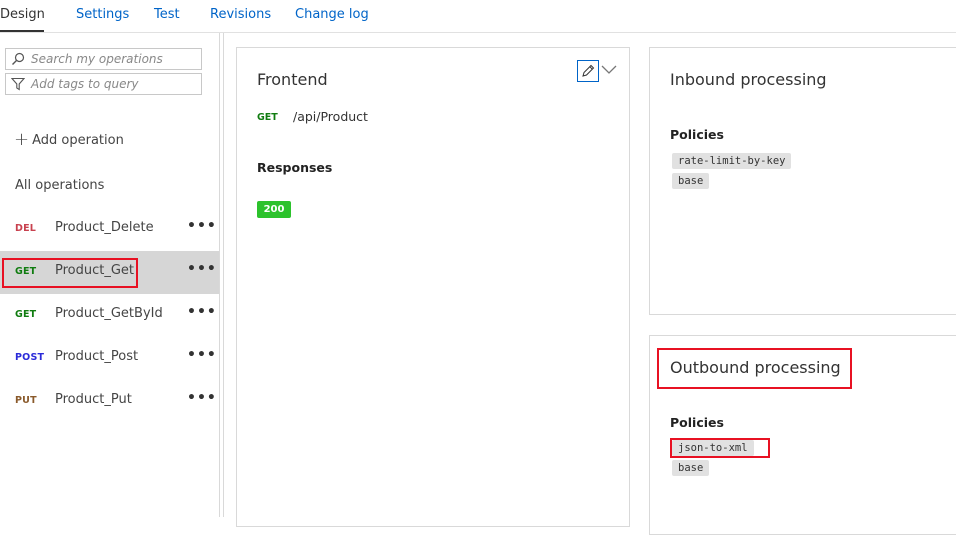  Describe the element at coordinates (26, 400) in the screenshot. I see `method-badge: PUT` at that location.